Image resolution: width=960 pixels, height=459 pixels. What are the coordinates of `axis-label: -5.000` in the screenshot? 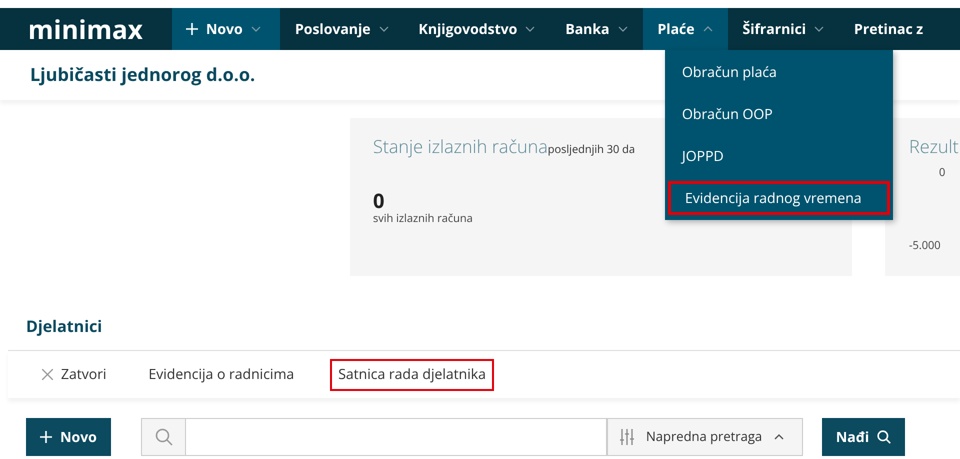 It's located at (925, 246).